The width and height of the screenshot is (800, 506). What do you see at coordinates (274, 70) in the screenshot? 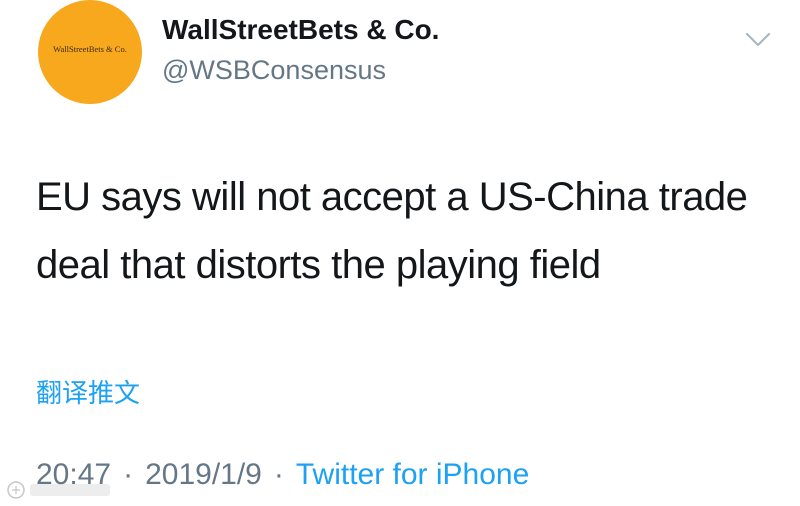
I see `user-handle: @WSBConsensus` at bounding box center [274, 70].